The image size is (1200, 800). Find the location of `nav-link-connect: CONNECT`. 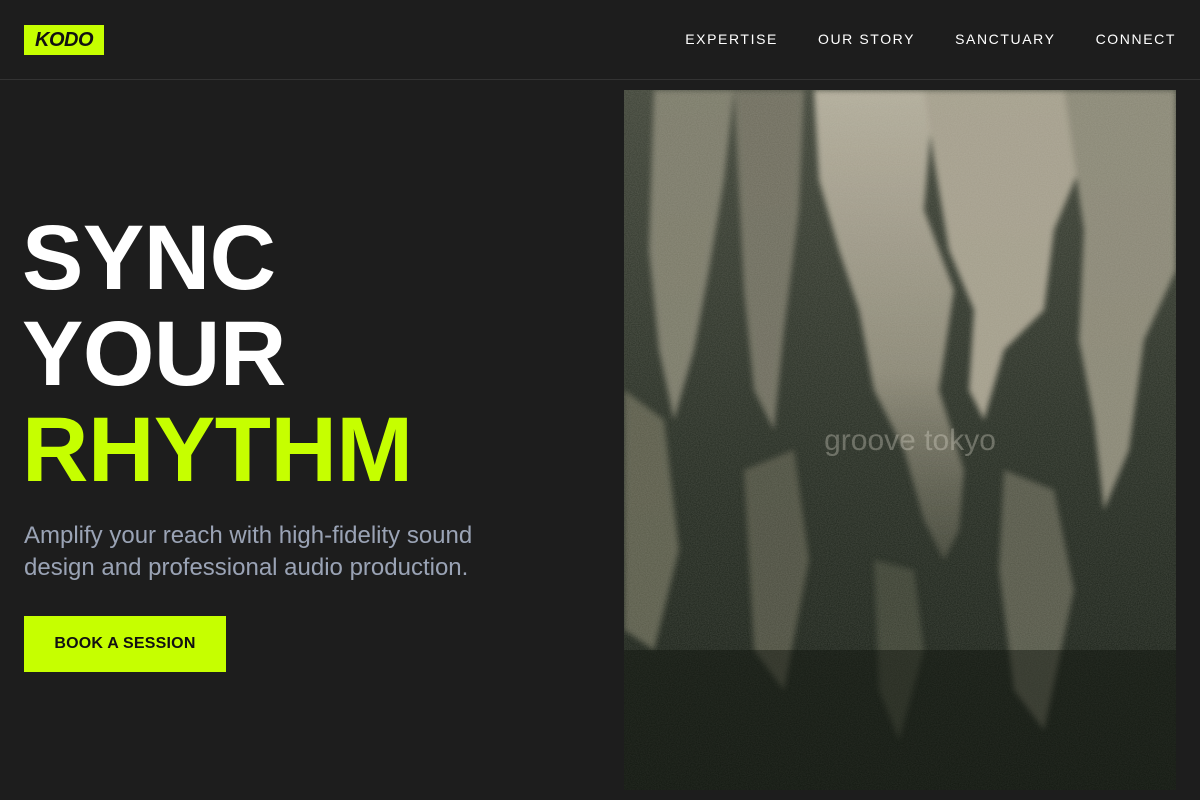

nav-link-connect: CONNECT is located at coordinates (1136, 39).